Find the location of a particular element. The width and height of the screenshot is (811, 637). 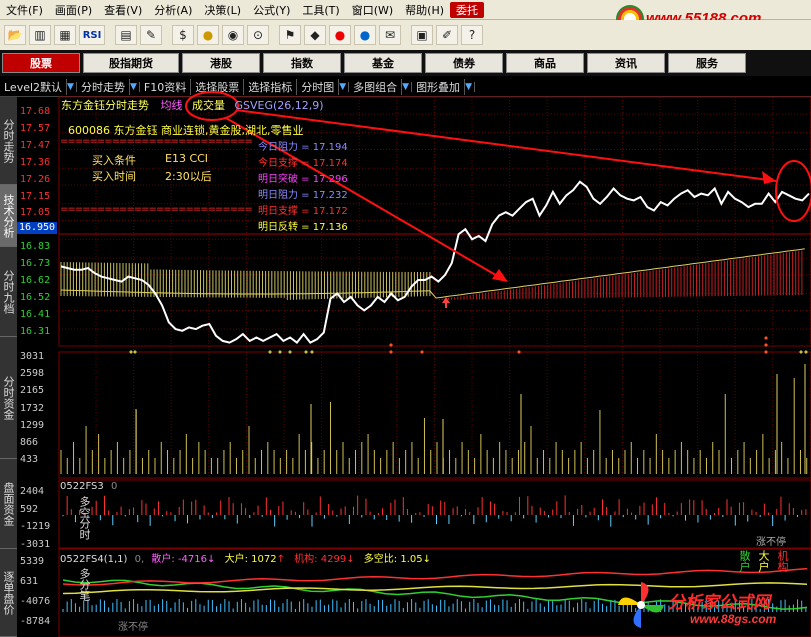

fs3-axis-label: 2404 is located at coordinates (32, 491).